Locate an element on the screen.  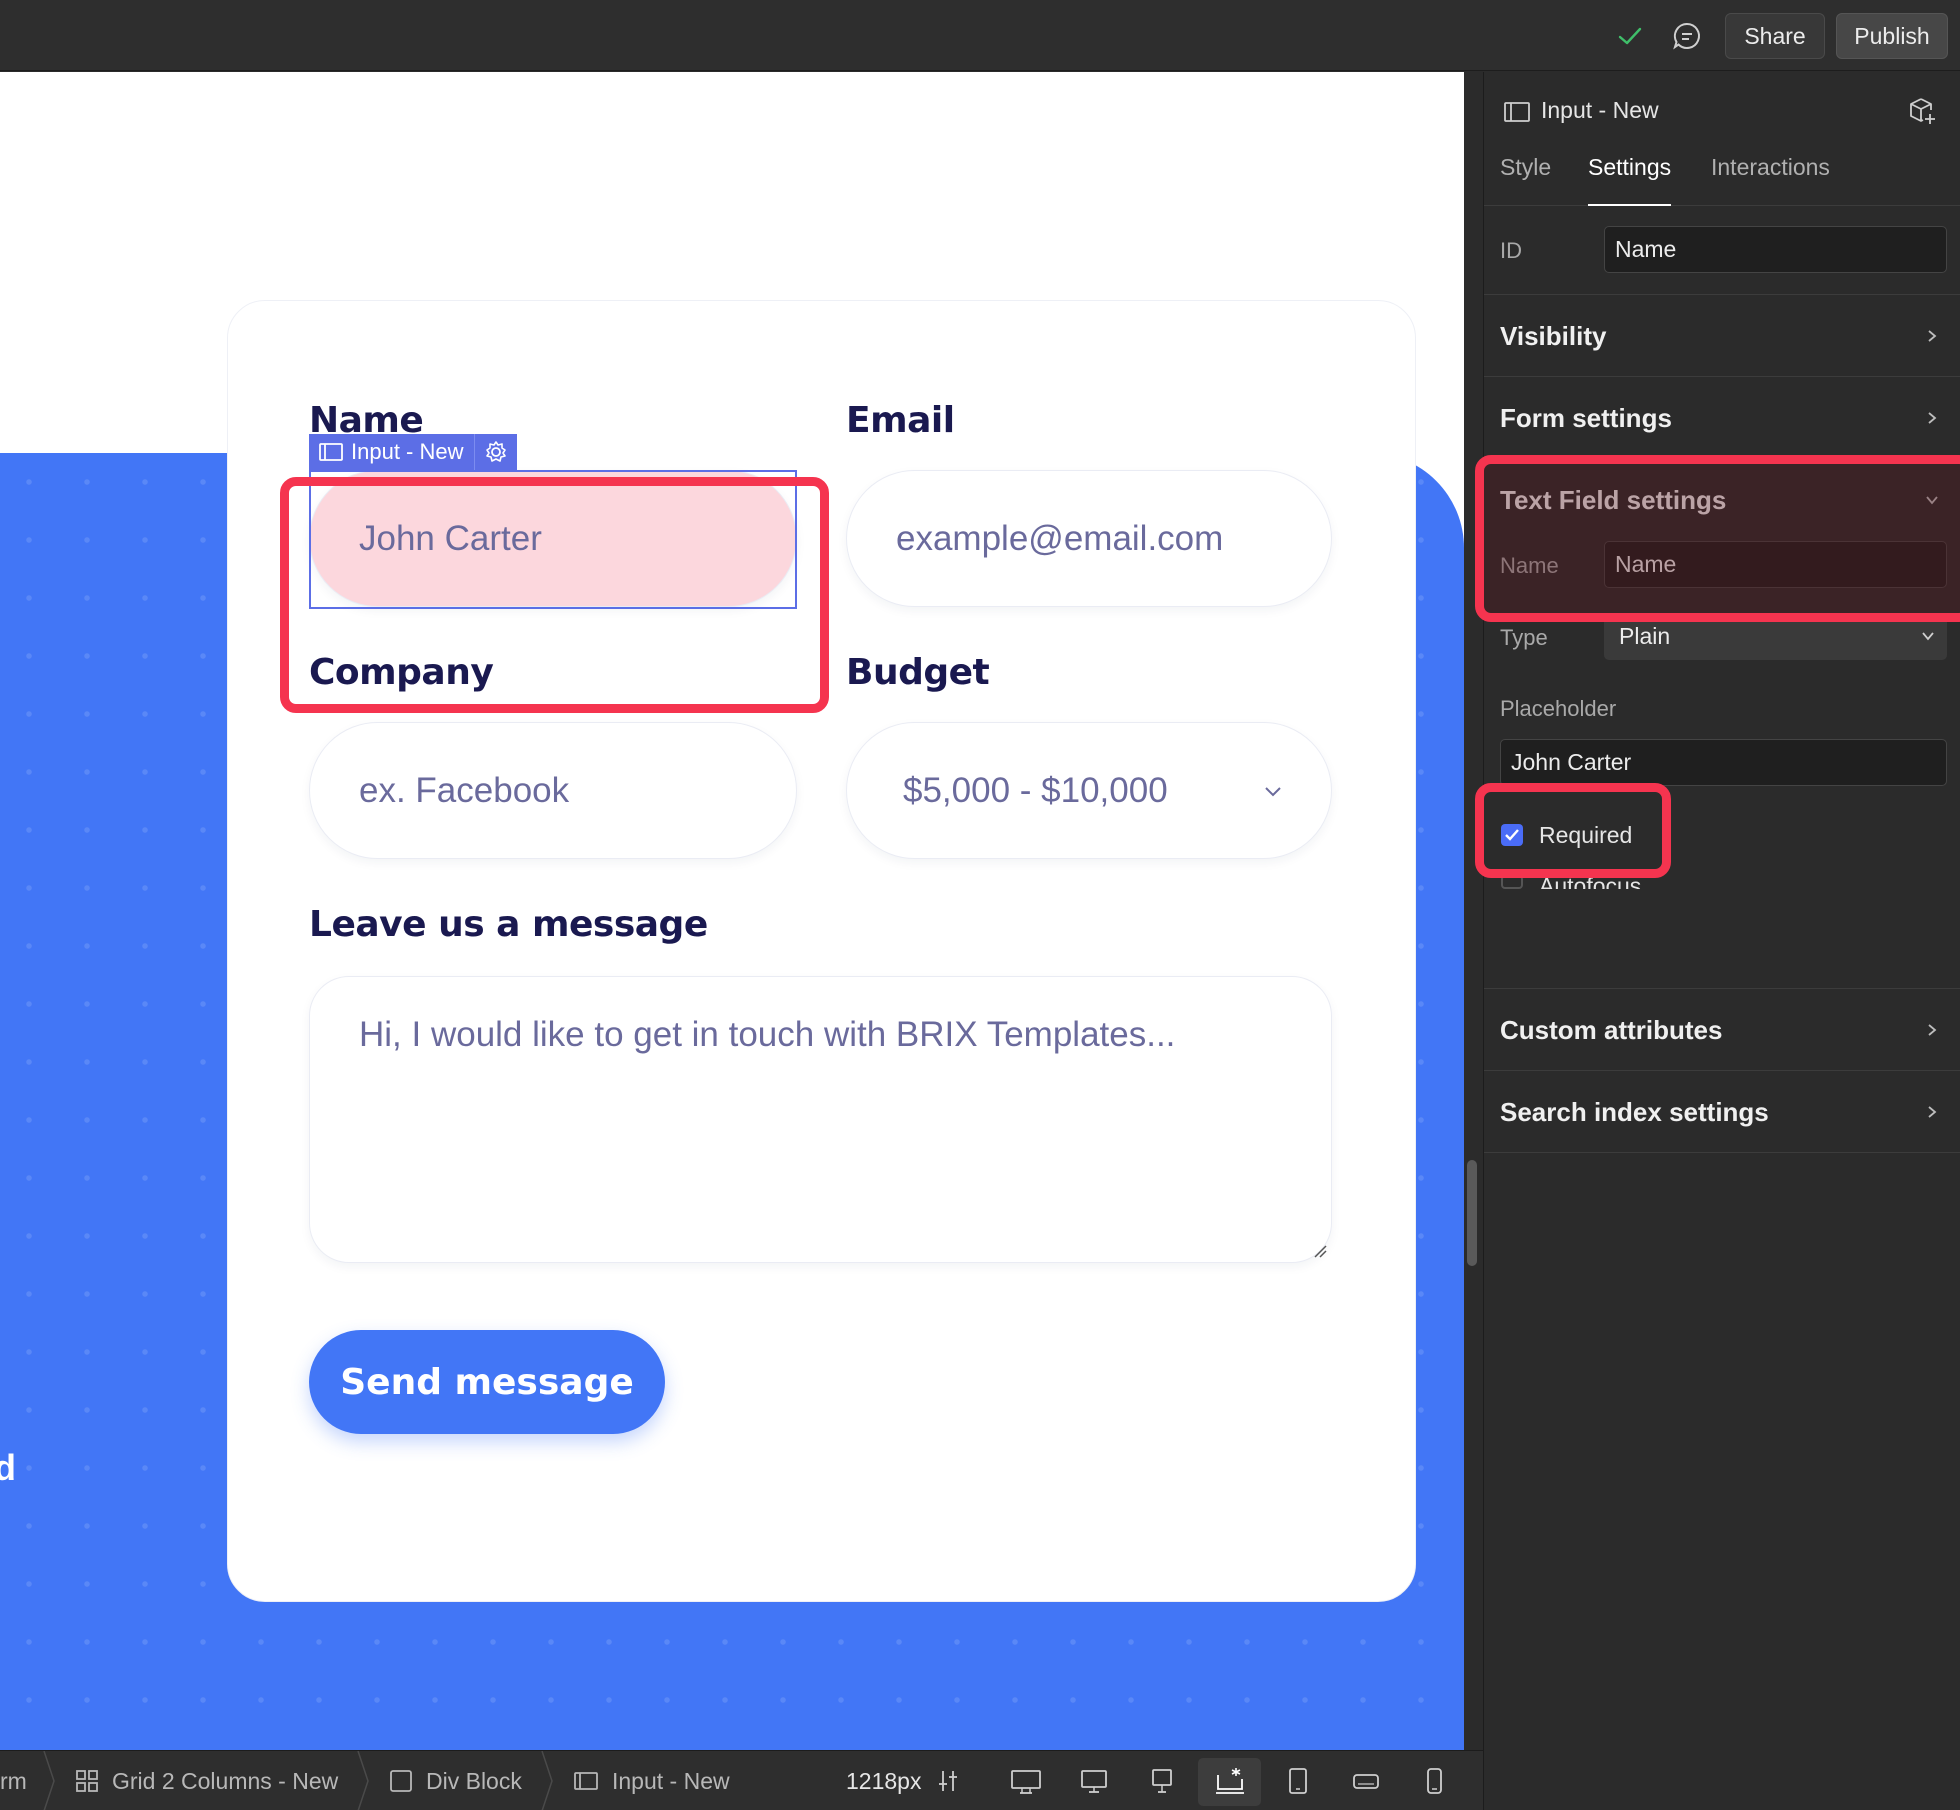
breakpoint-1440-icon is located at coordinates (1094, 1781).